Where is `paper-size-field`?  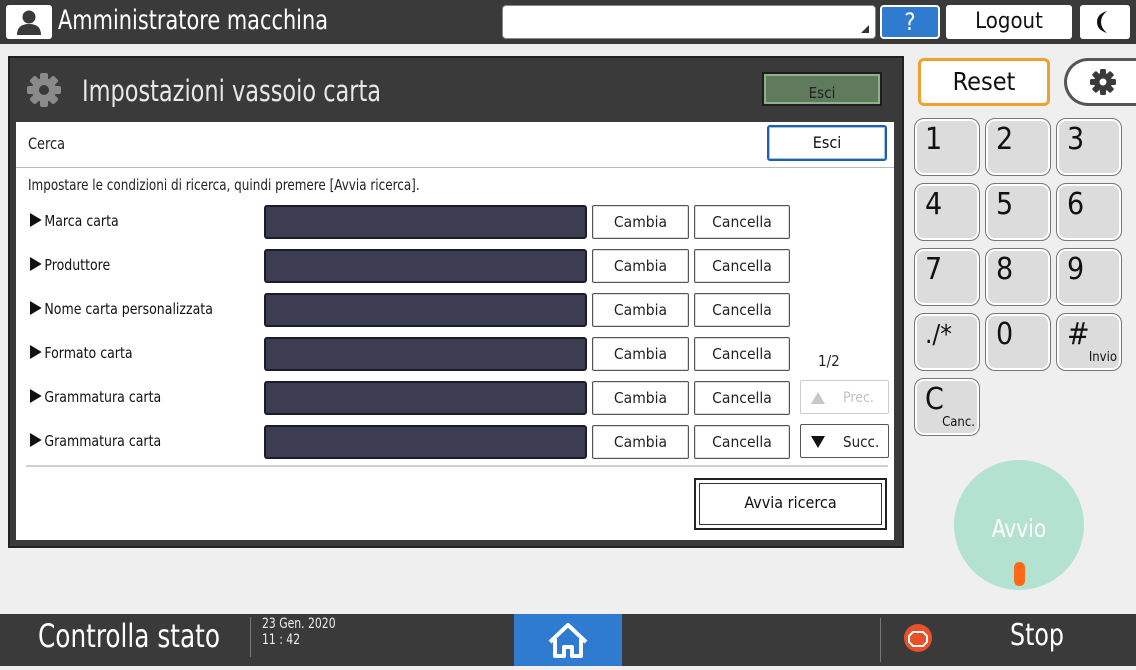 paper-size-field is located at coordinates (425, 354).